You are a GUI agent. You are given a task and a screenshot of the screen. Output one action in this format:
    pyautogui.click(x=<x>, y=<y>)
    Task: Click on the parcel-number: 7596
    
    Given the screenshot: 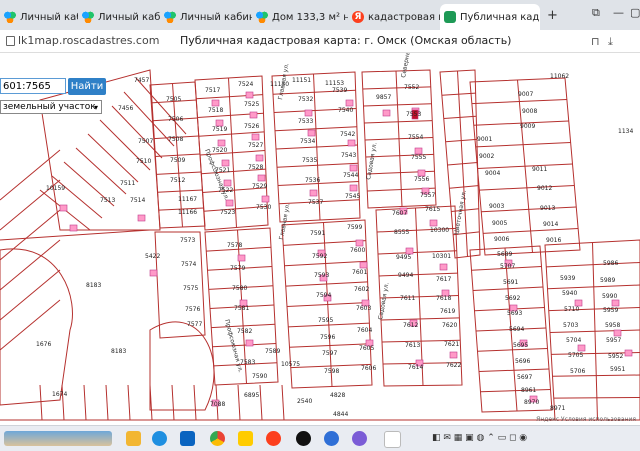 What is the action you would take?
    pyautogui.click(x=327, y=337)
    